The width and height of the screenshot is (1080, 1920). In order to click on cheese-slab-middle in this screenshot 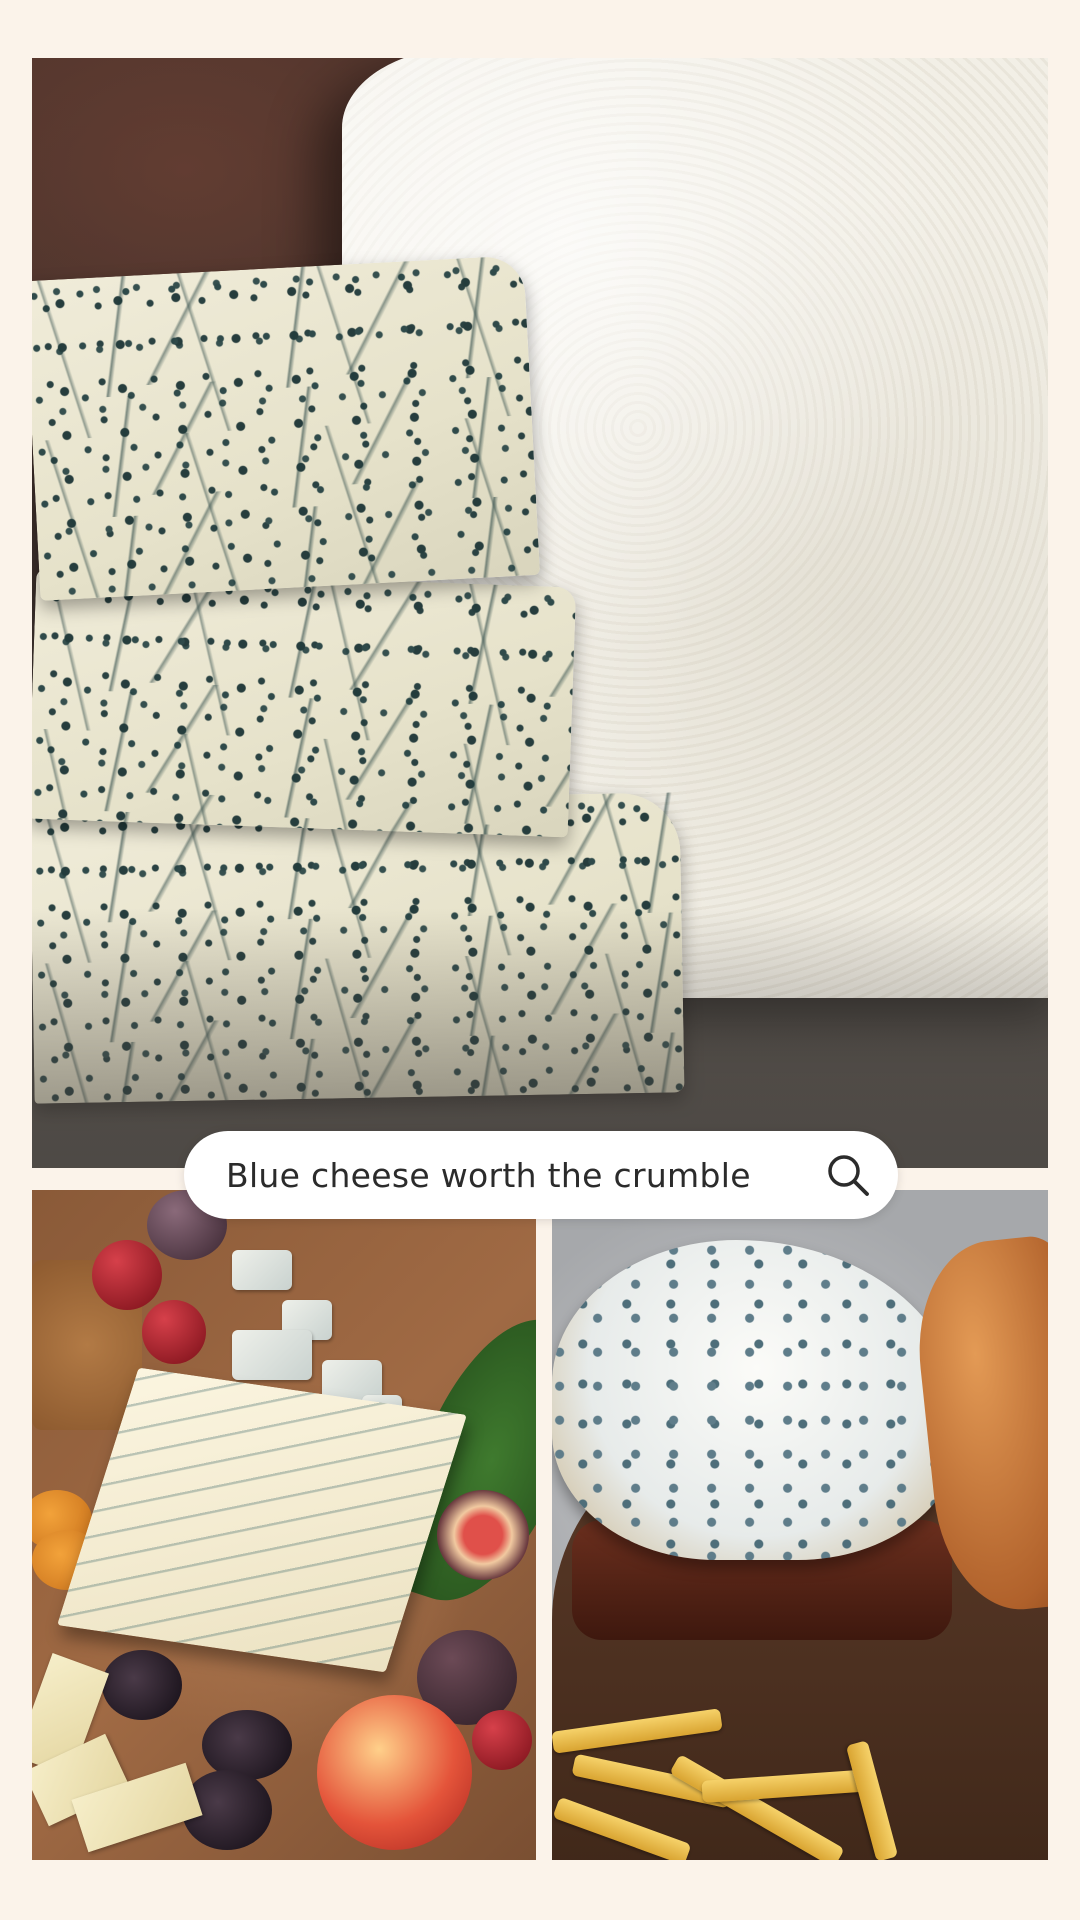, I will do `click(304, 703)`.